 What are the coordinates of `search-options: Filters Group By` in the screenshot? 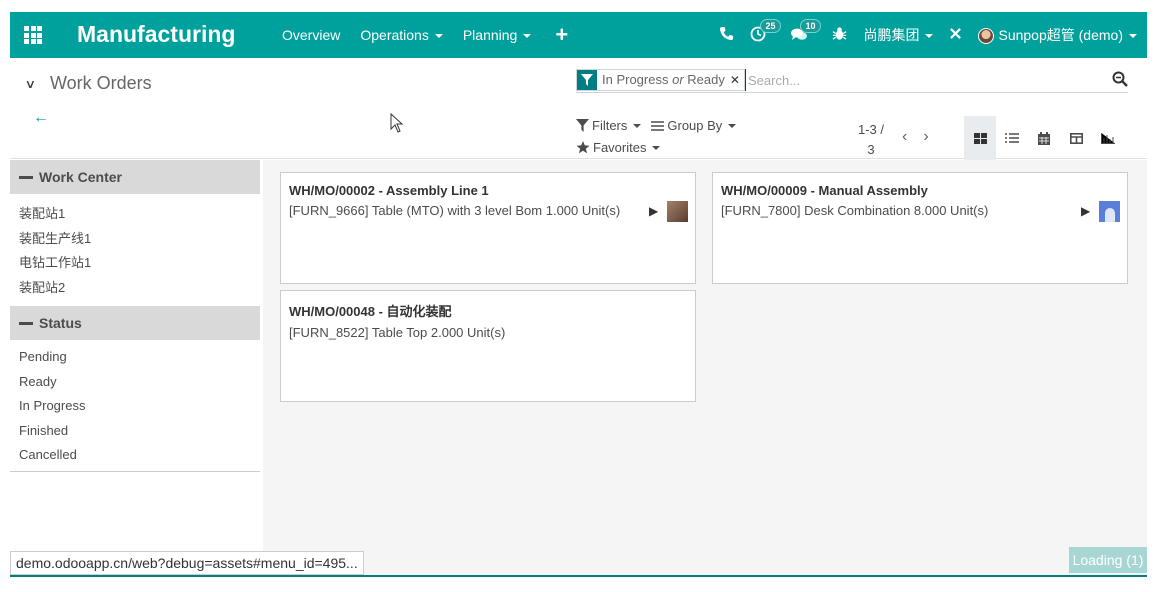 It's located at (661, 125).